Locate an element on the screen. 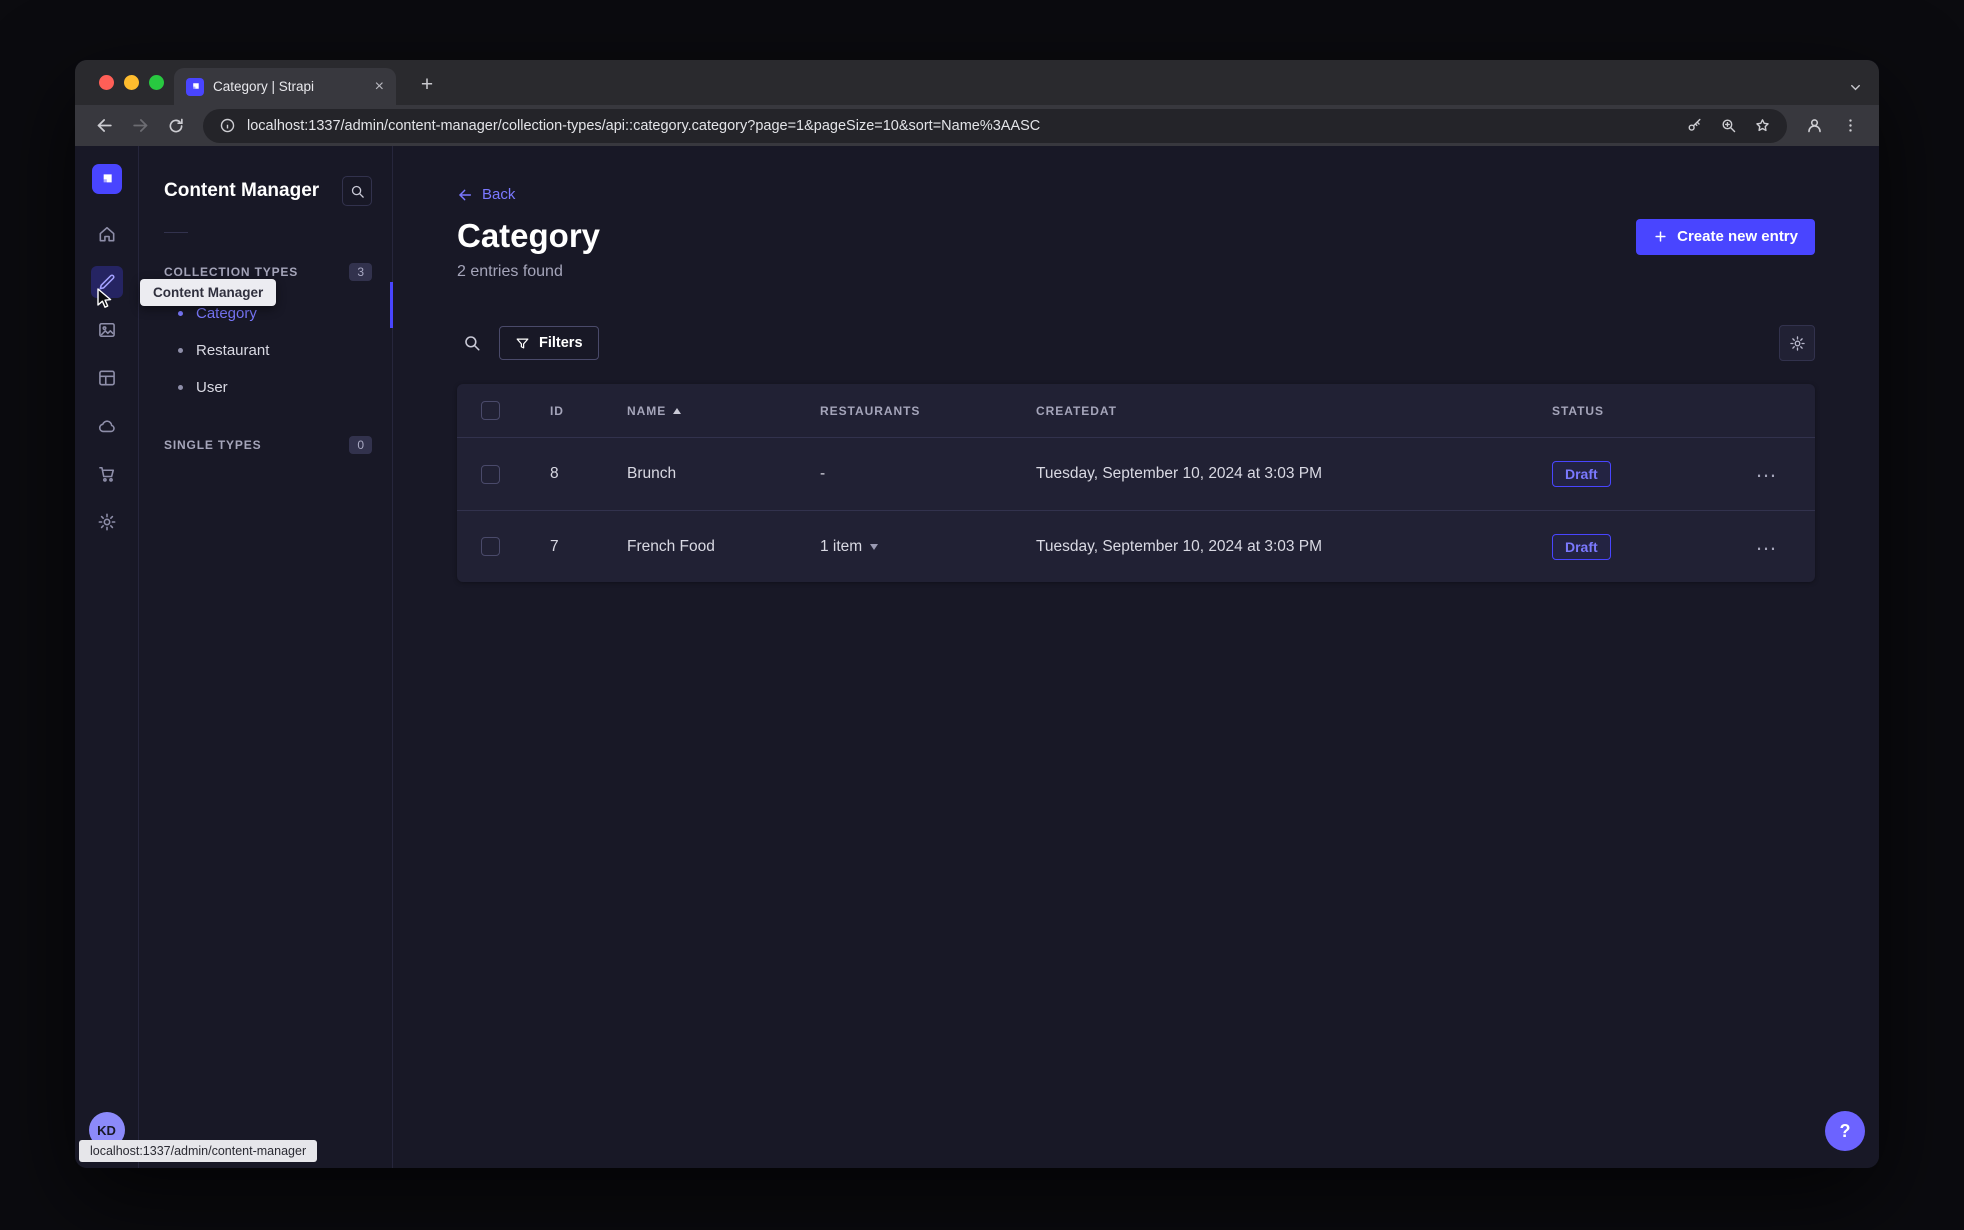  tab-search-chevron-icon is located at coordinates (1855, 87).